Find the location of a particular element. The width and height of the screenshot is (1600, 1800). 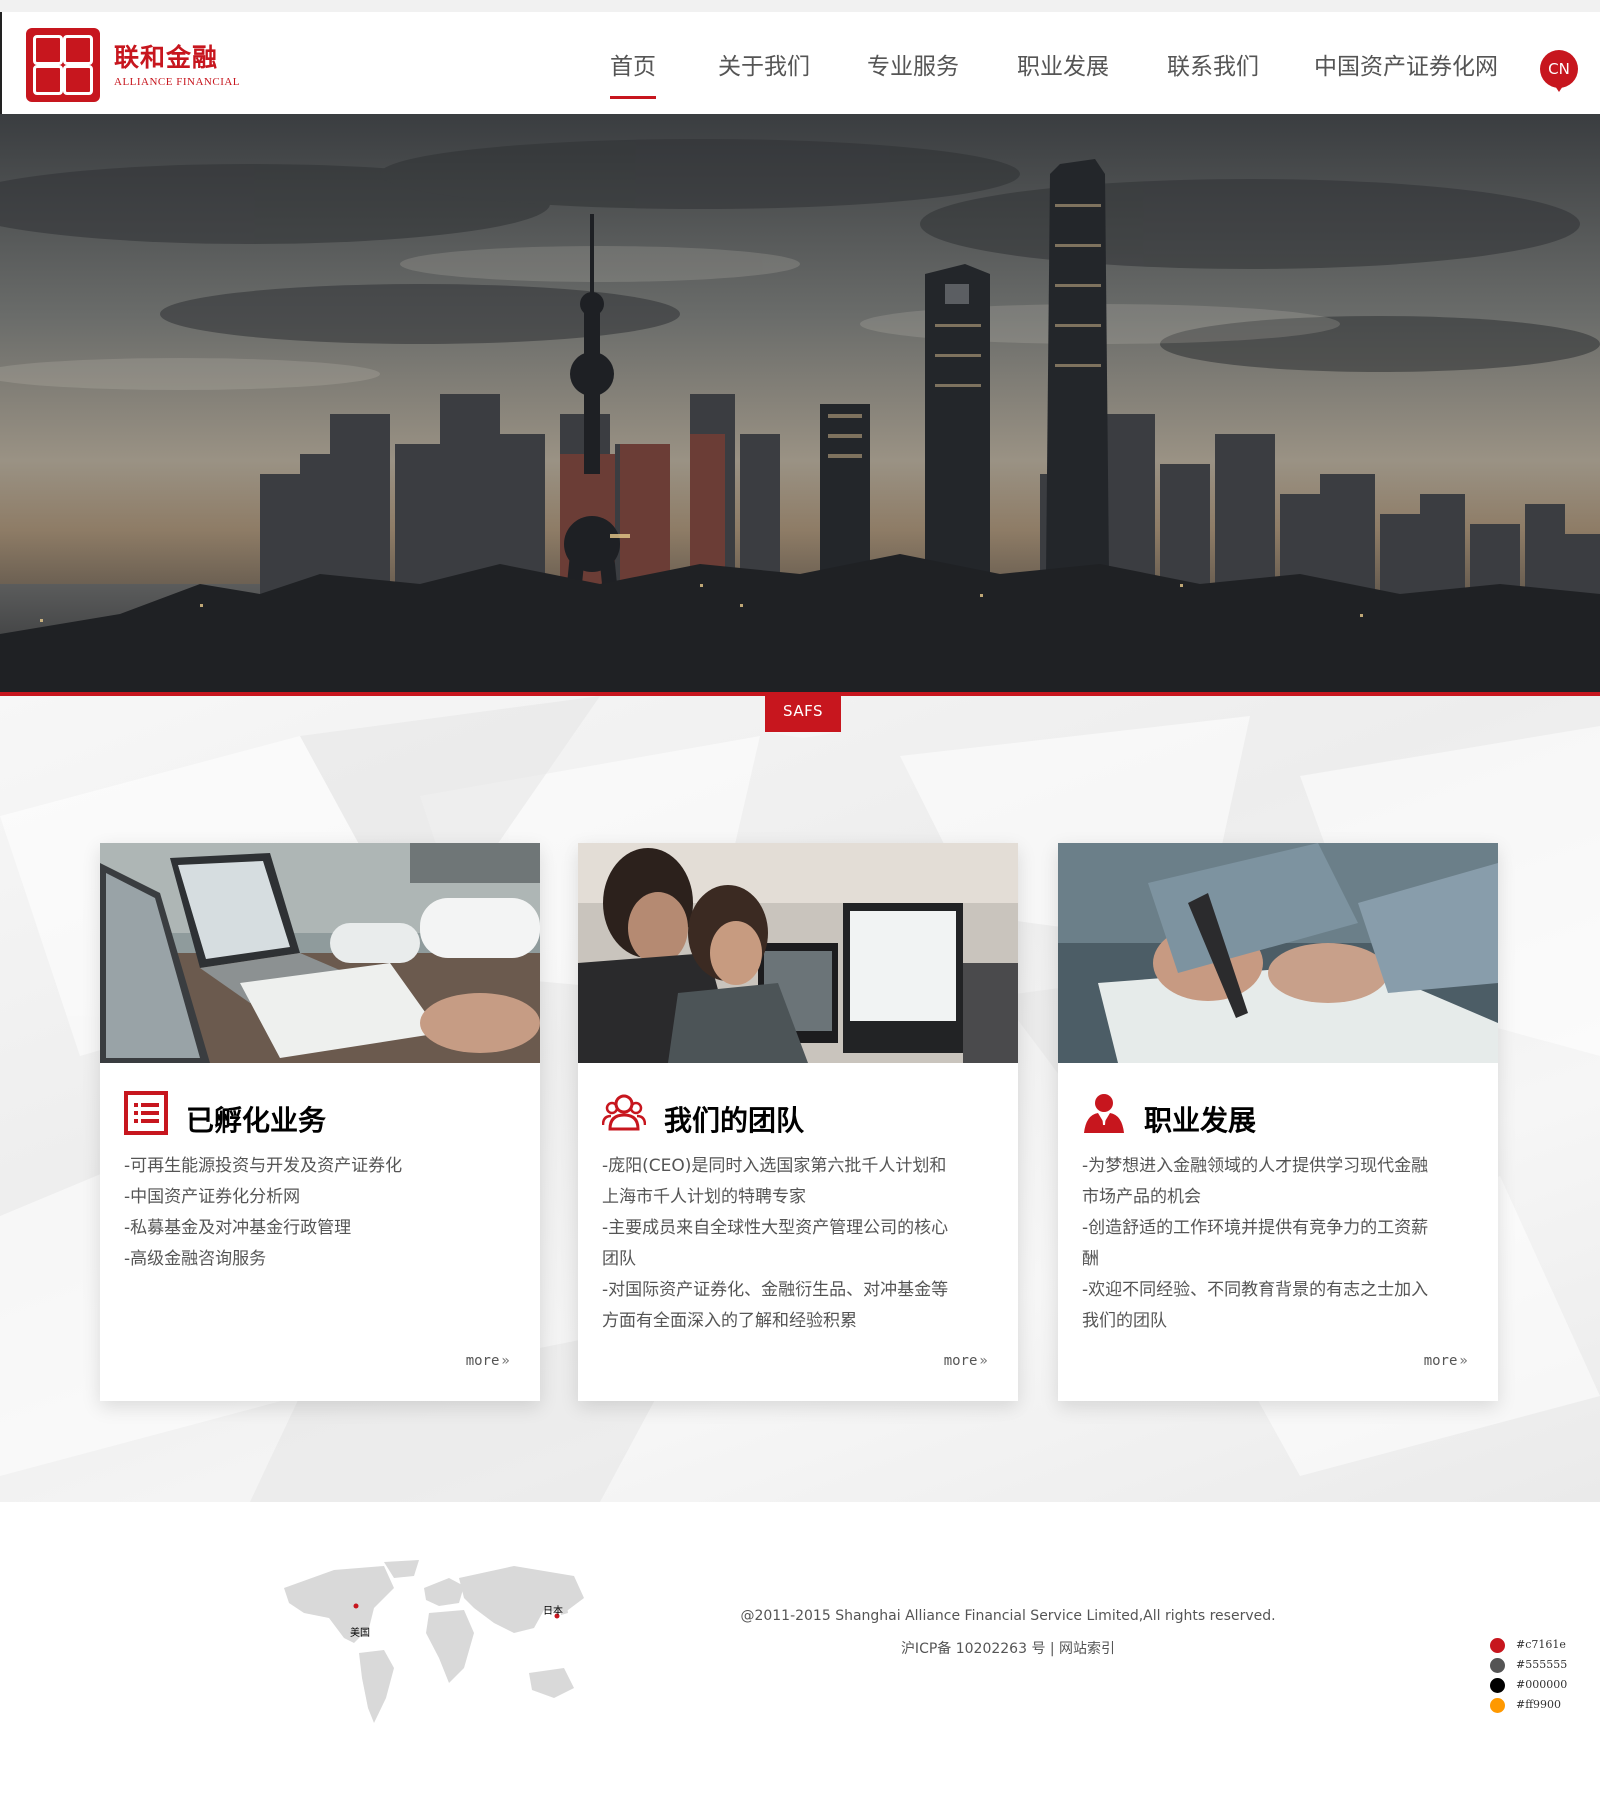

card-line: 方面有全面深入的了解和经验积累 is located at coordinates (729, 1321).